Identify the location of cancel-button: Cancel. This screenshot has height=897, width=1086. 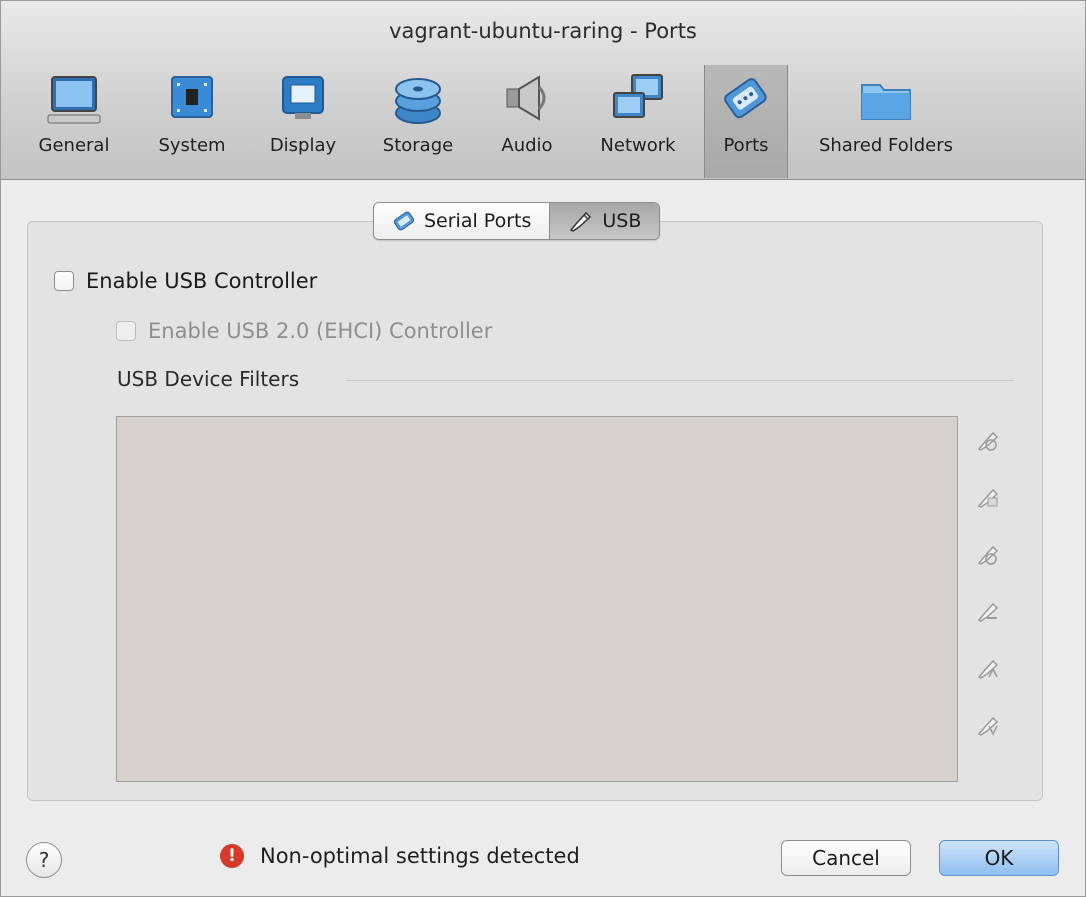
(846, 858).